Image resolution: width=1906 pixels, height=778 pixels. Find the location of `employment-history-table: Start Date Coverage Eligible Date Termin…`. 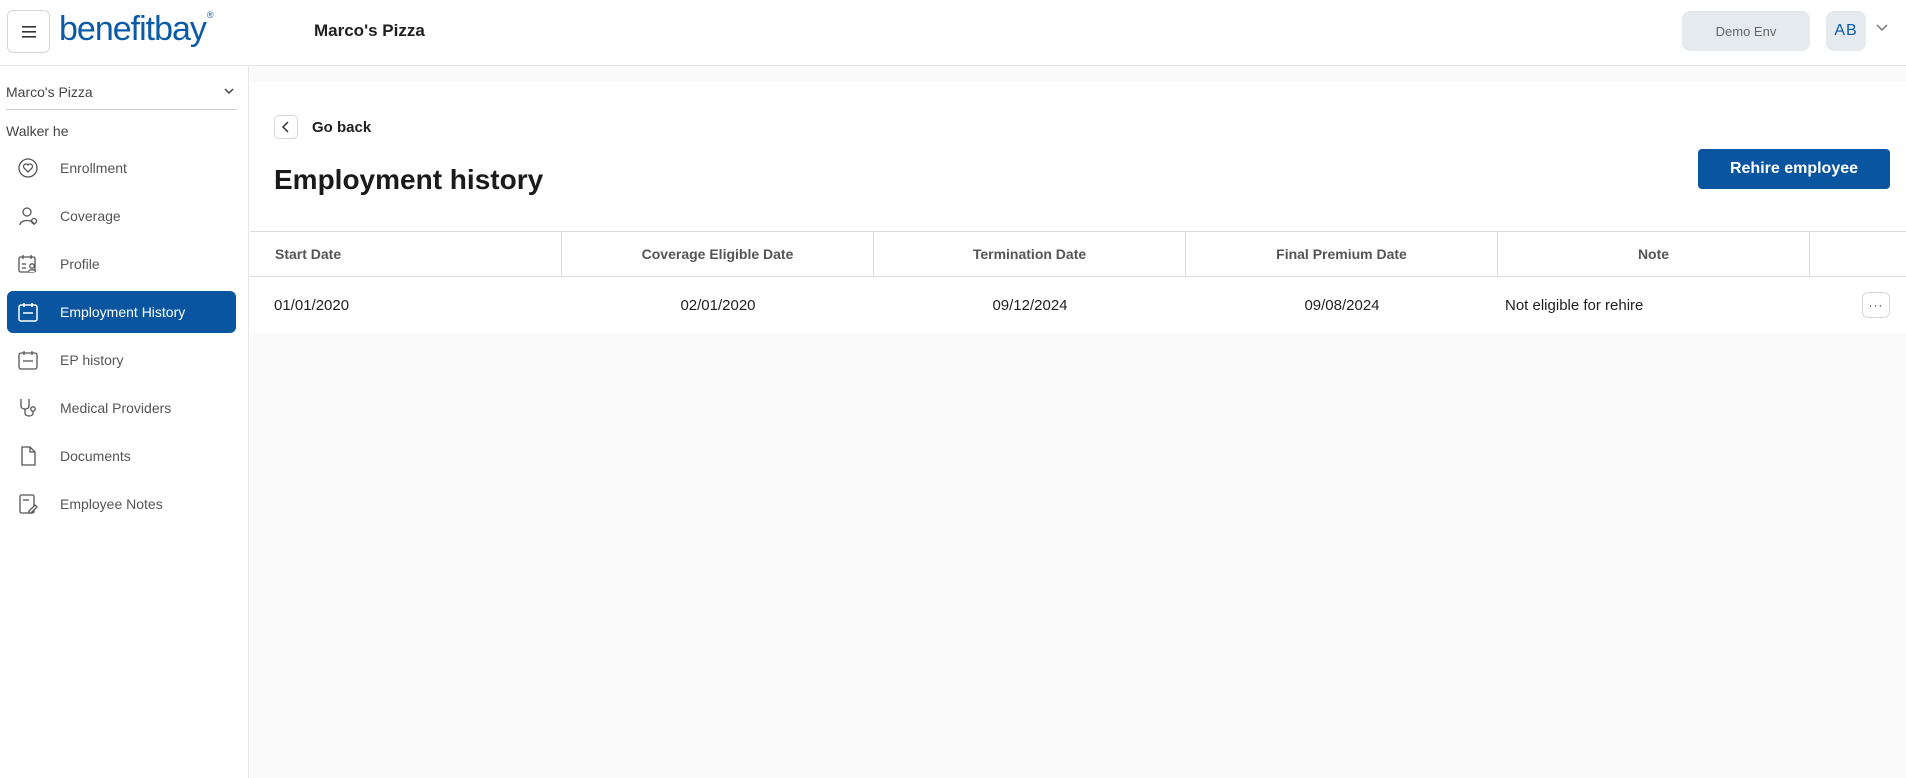

employment-history-table: Start Date Coverage Eligible Date Termin… is located at coordinates (1078, 282).